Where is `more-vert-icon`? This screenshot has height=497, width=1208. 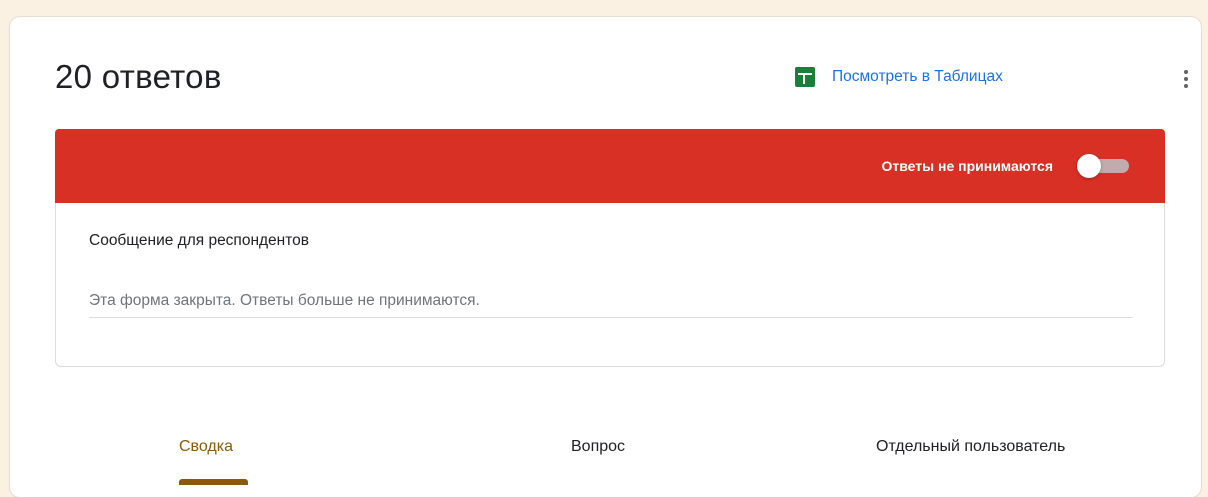
more-vert-icon is located at coordinates (1186, 79).